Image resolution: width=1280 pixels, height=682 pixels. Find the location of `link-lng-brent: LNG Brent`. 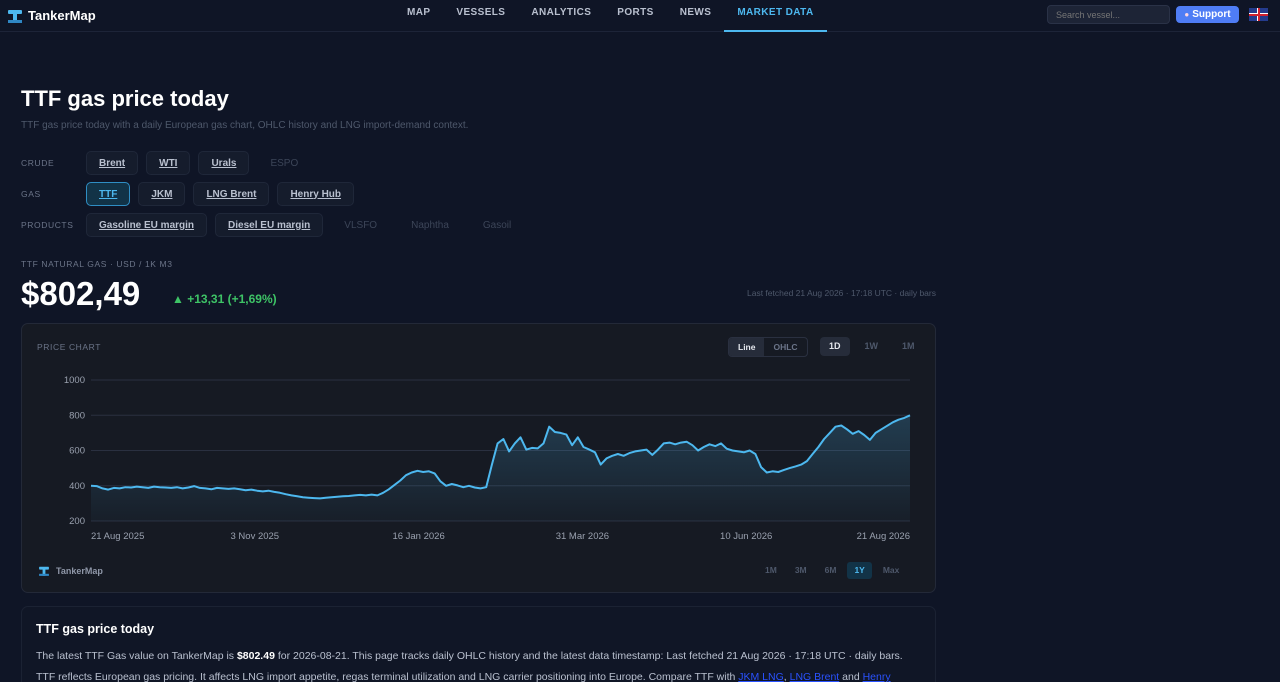

link-lng-brent: LNG Brent is located at coordinates (815, 676).